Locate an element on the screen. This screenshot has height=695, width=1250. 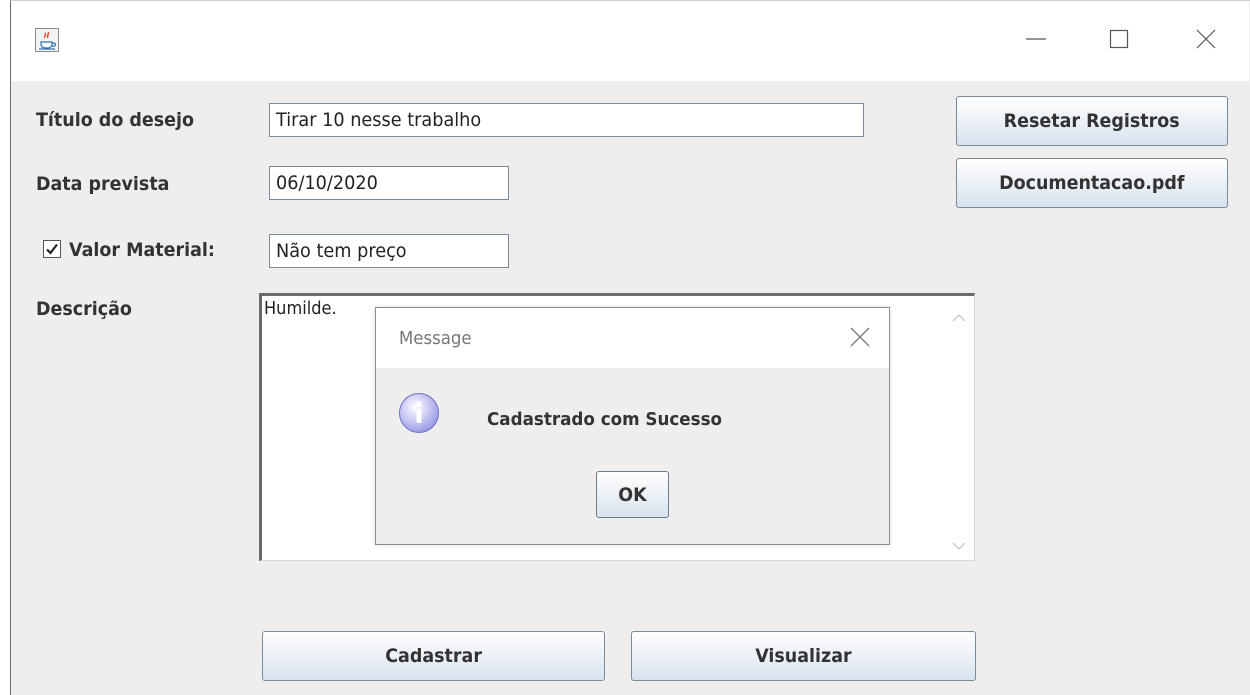
java-coffee-icon is located at coordinates (47, 40).